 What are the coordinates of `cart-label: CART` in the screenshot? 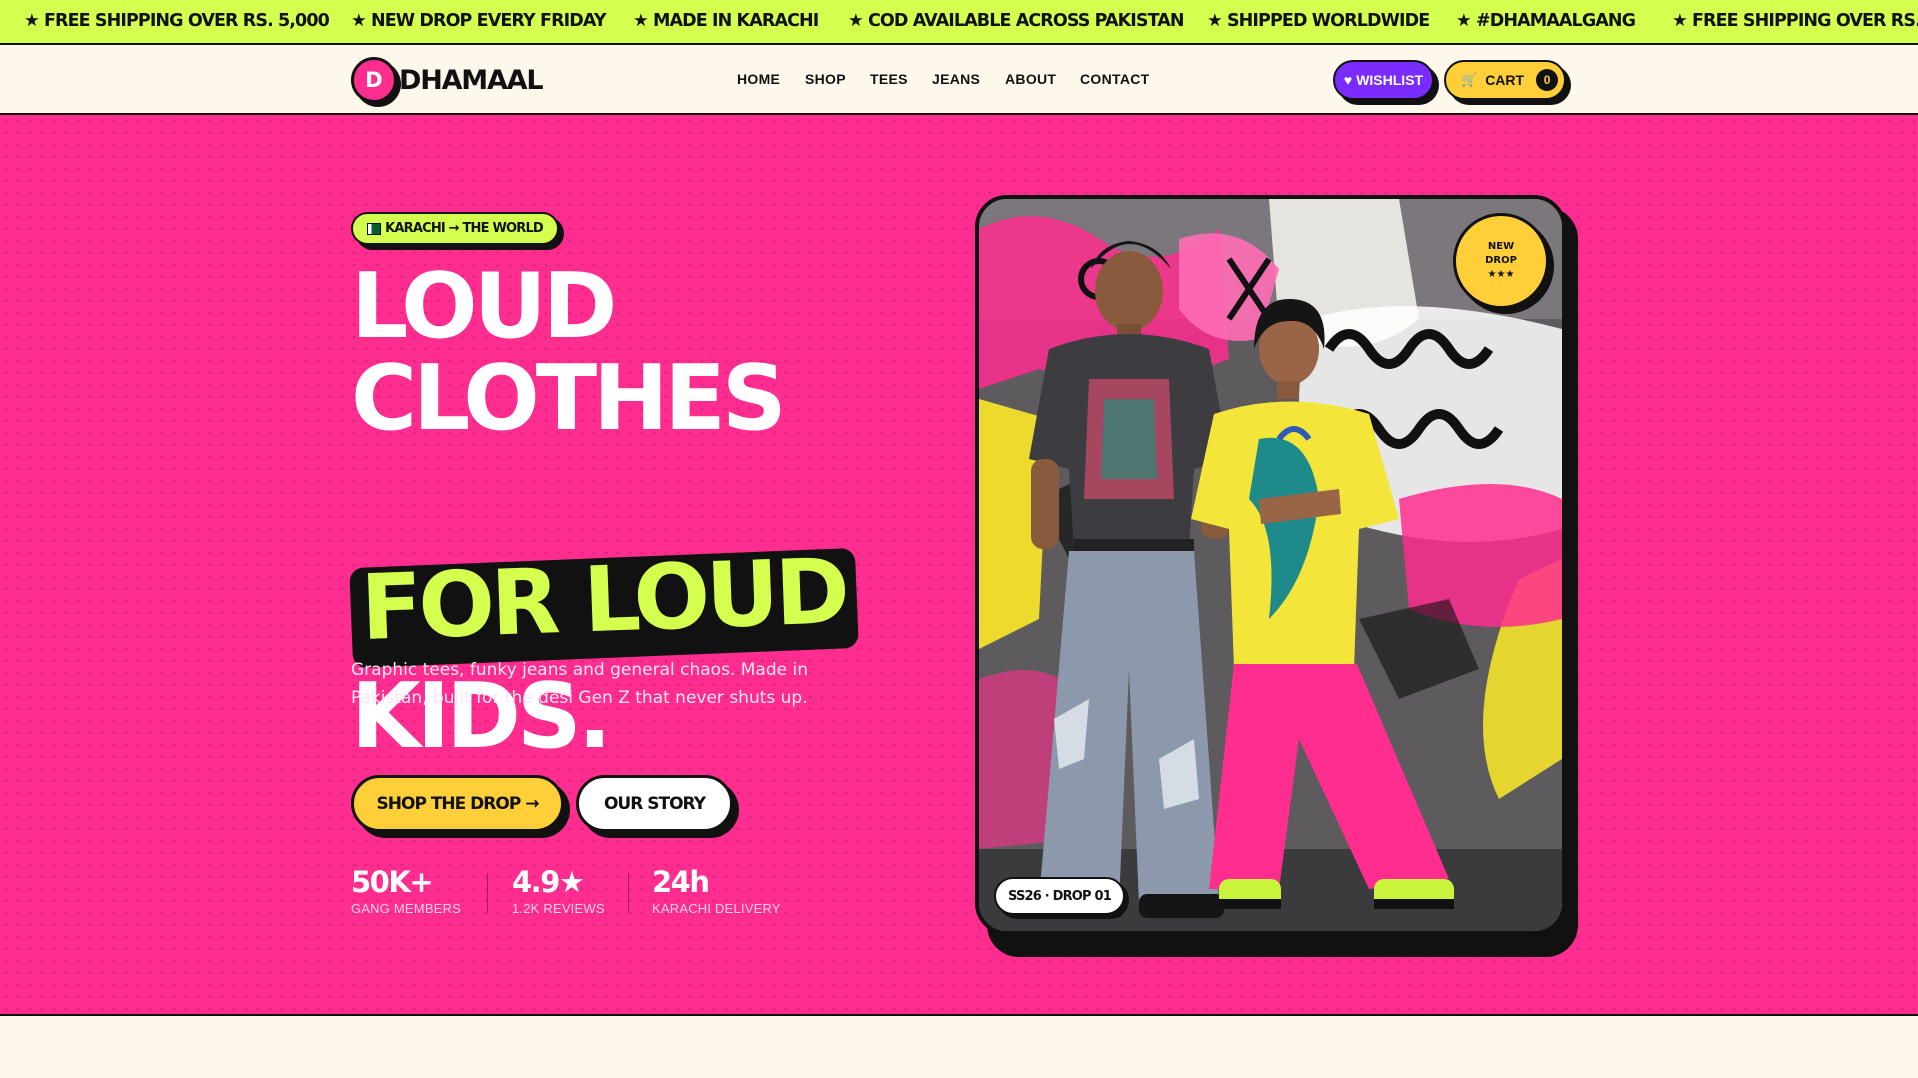 It's located at (1505, 80).